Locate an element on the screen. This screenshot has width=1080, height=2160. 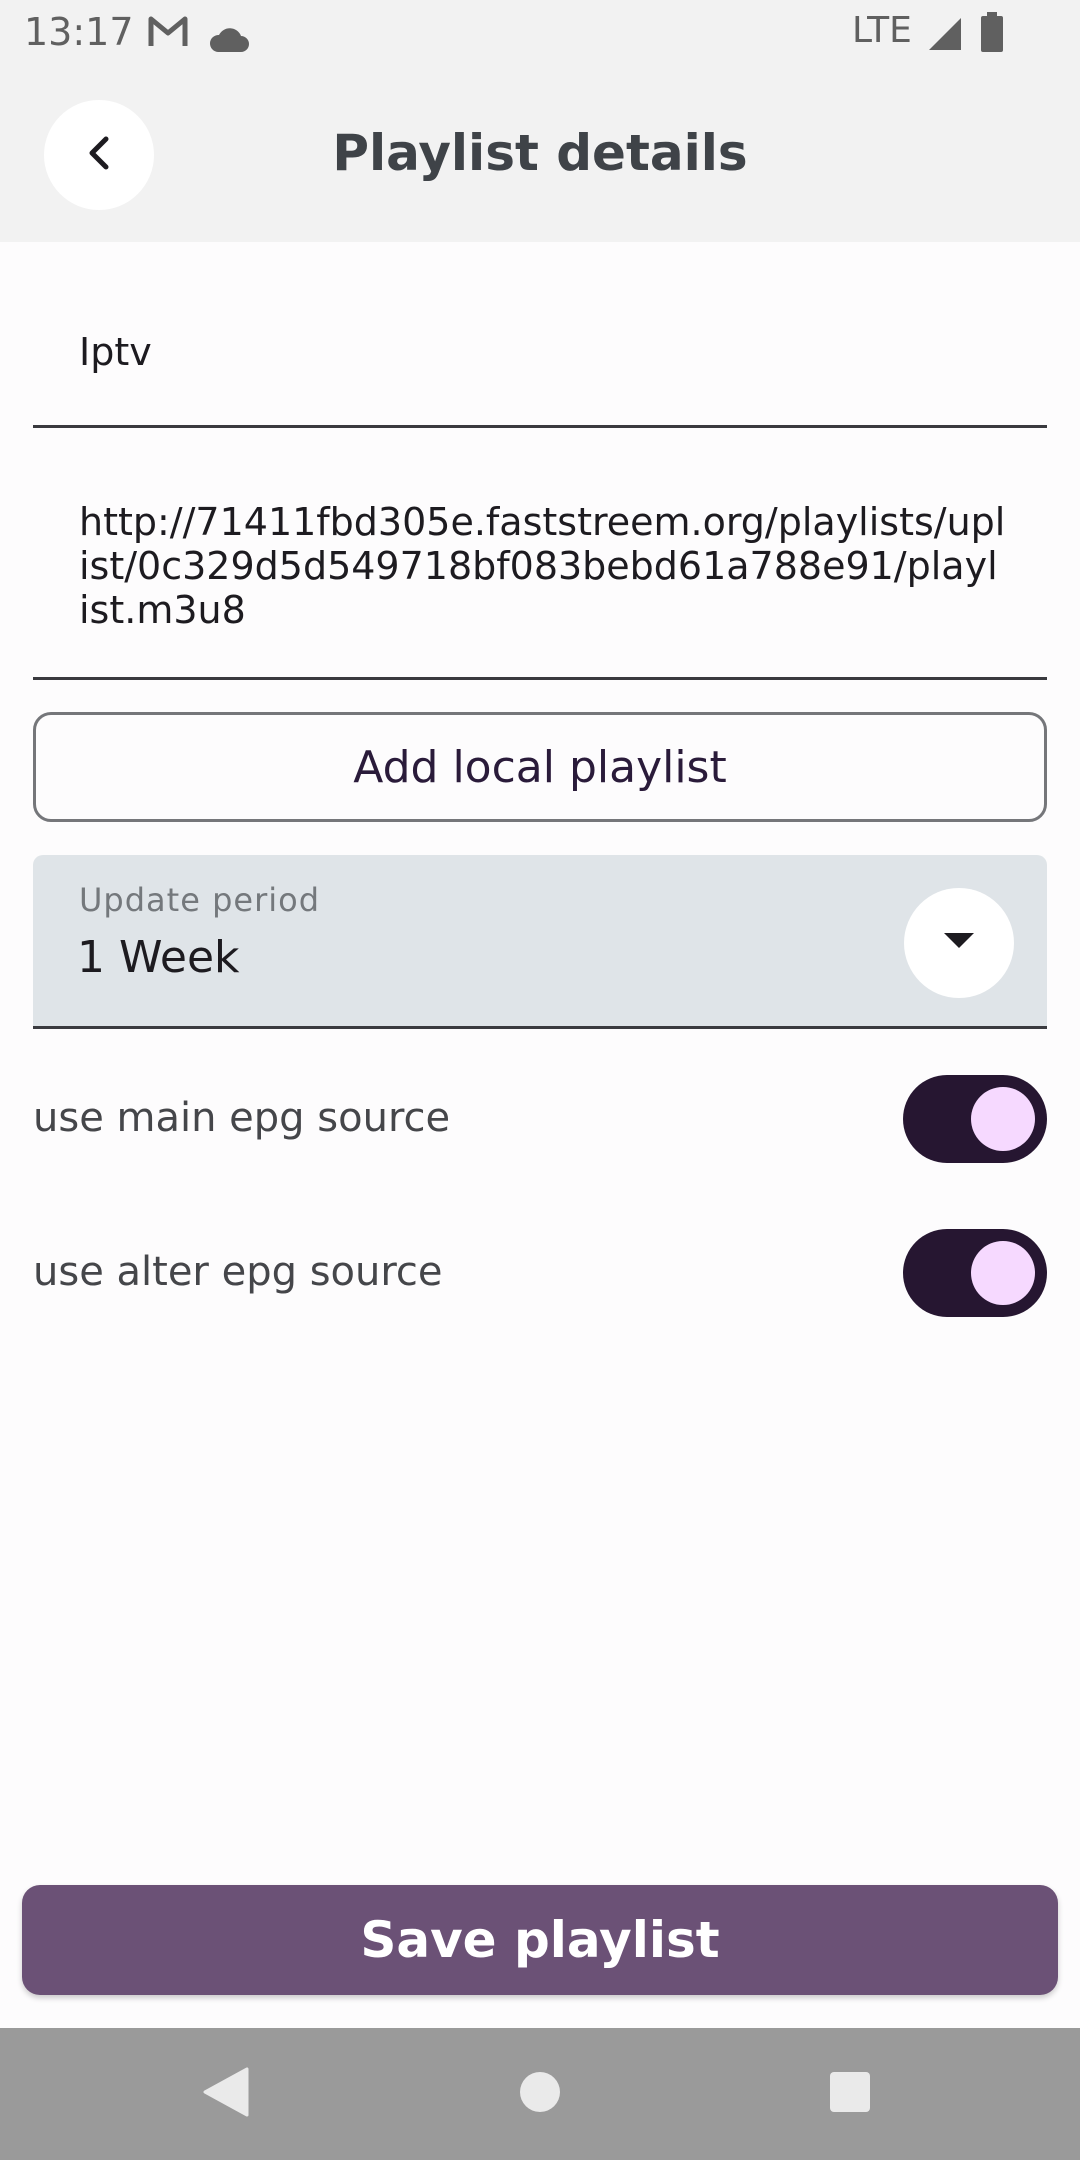
nav-home-button is located at coordinates (540, 2094).